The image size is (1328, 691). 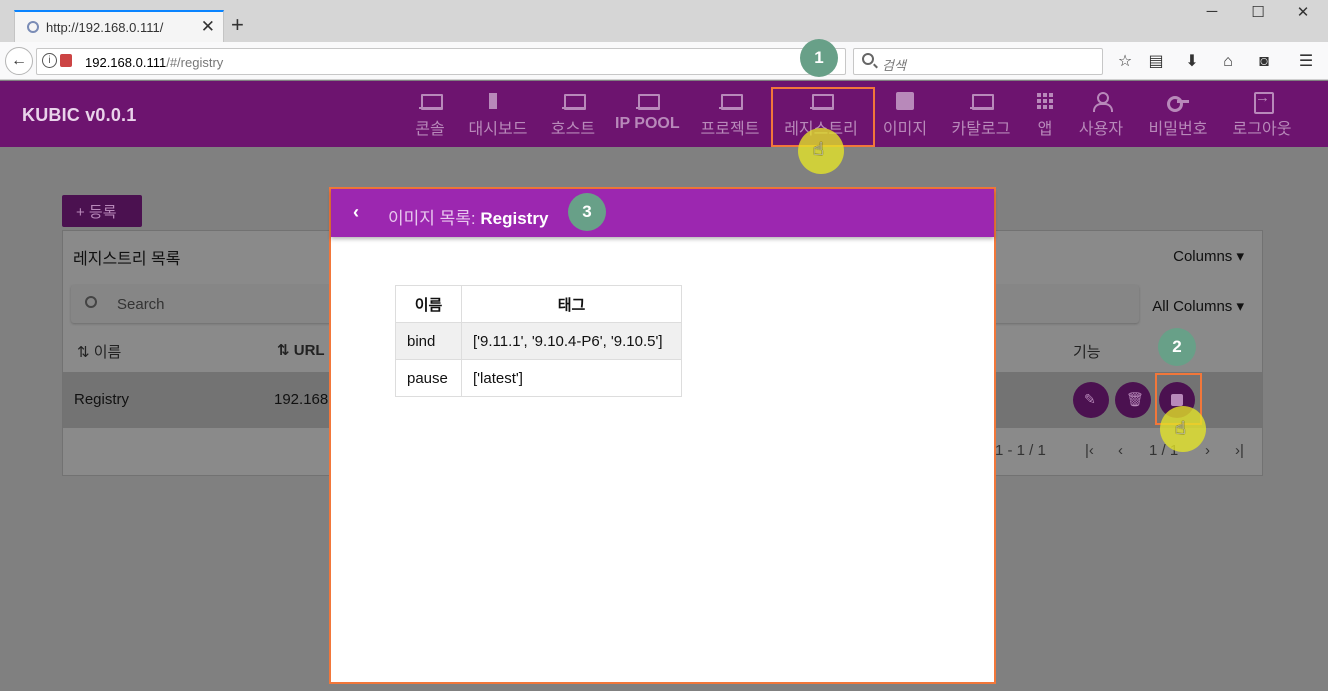 I want to click on tab-title: http://192.168.0.111/, so click(x=105, y=27).